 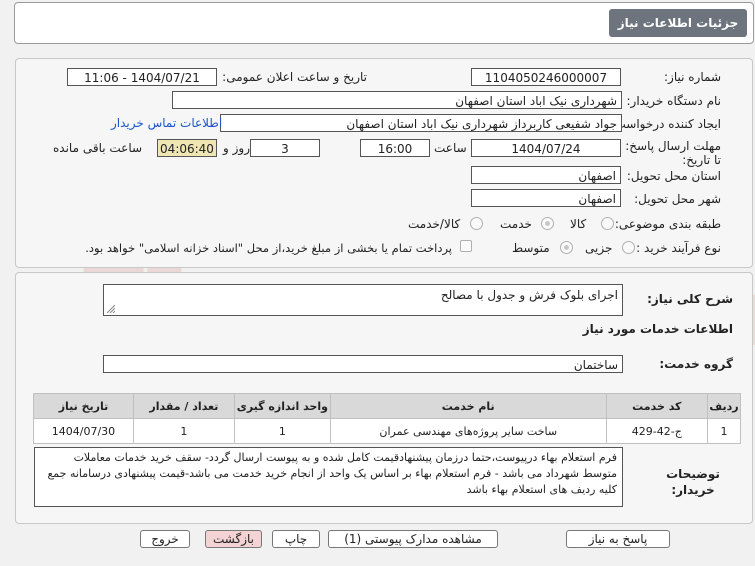 I want to click on cell-name: ساخت سایر پروژه‌های مهندسی عمران, so click(x=468, y=431).